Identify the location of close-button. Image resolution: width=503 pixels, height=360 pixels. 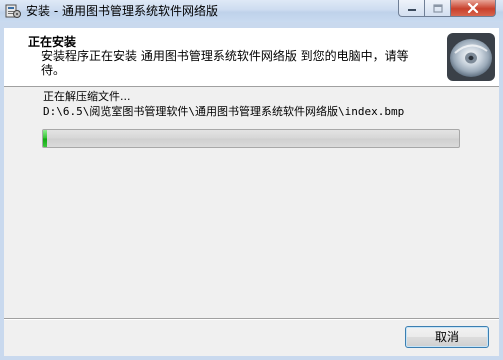
(473, 8).